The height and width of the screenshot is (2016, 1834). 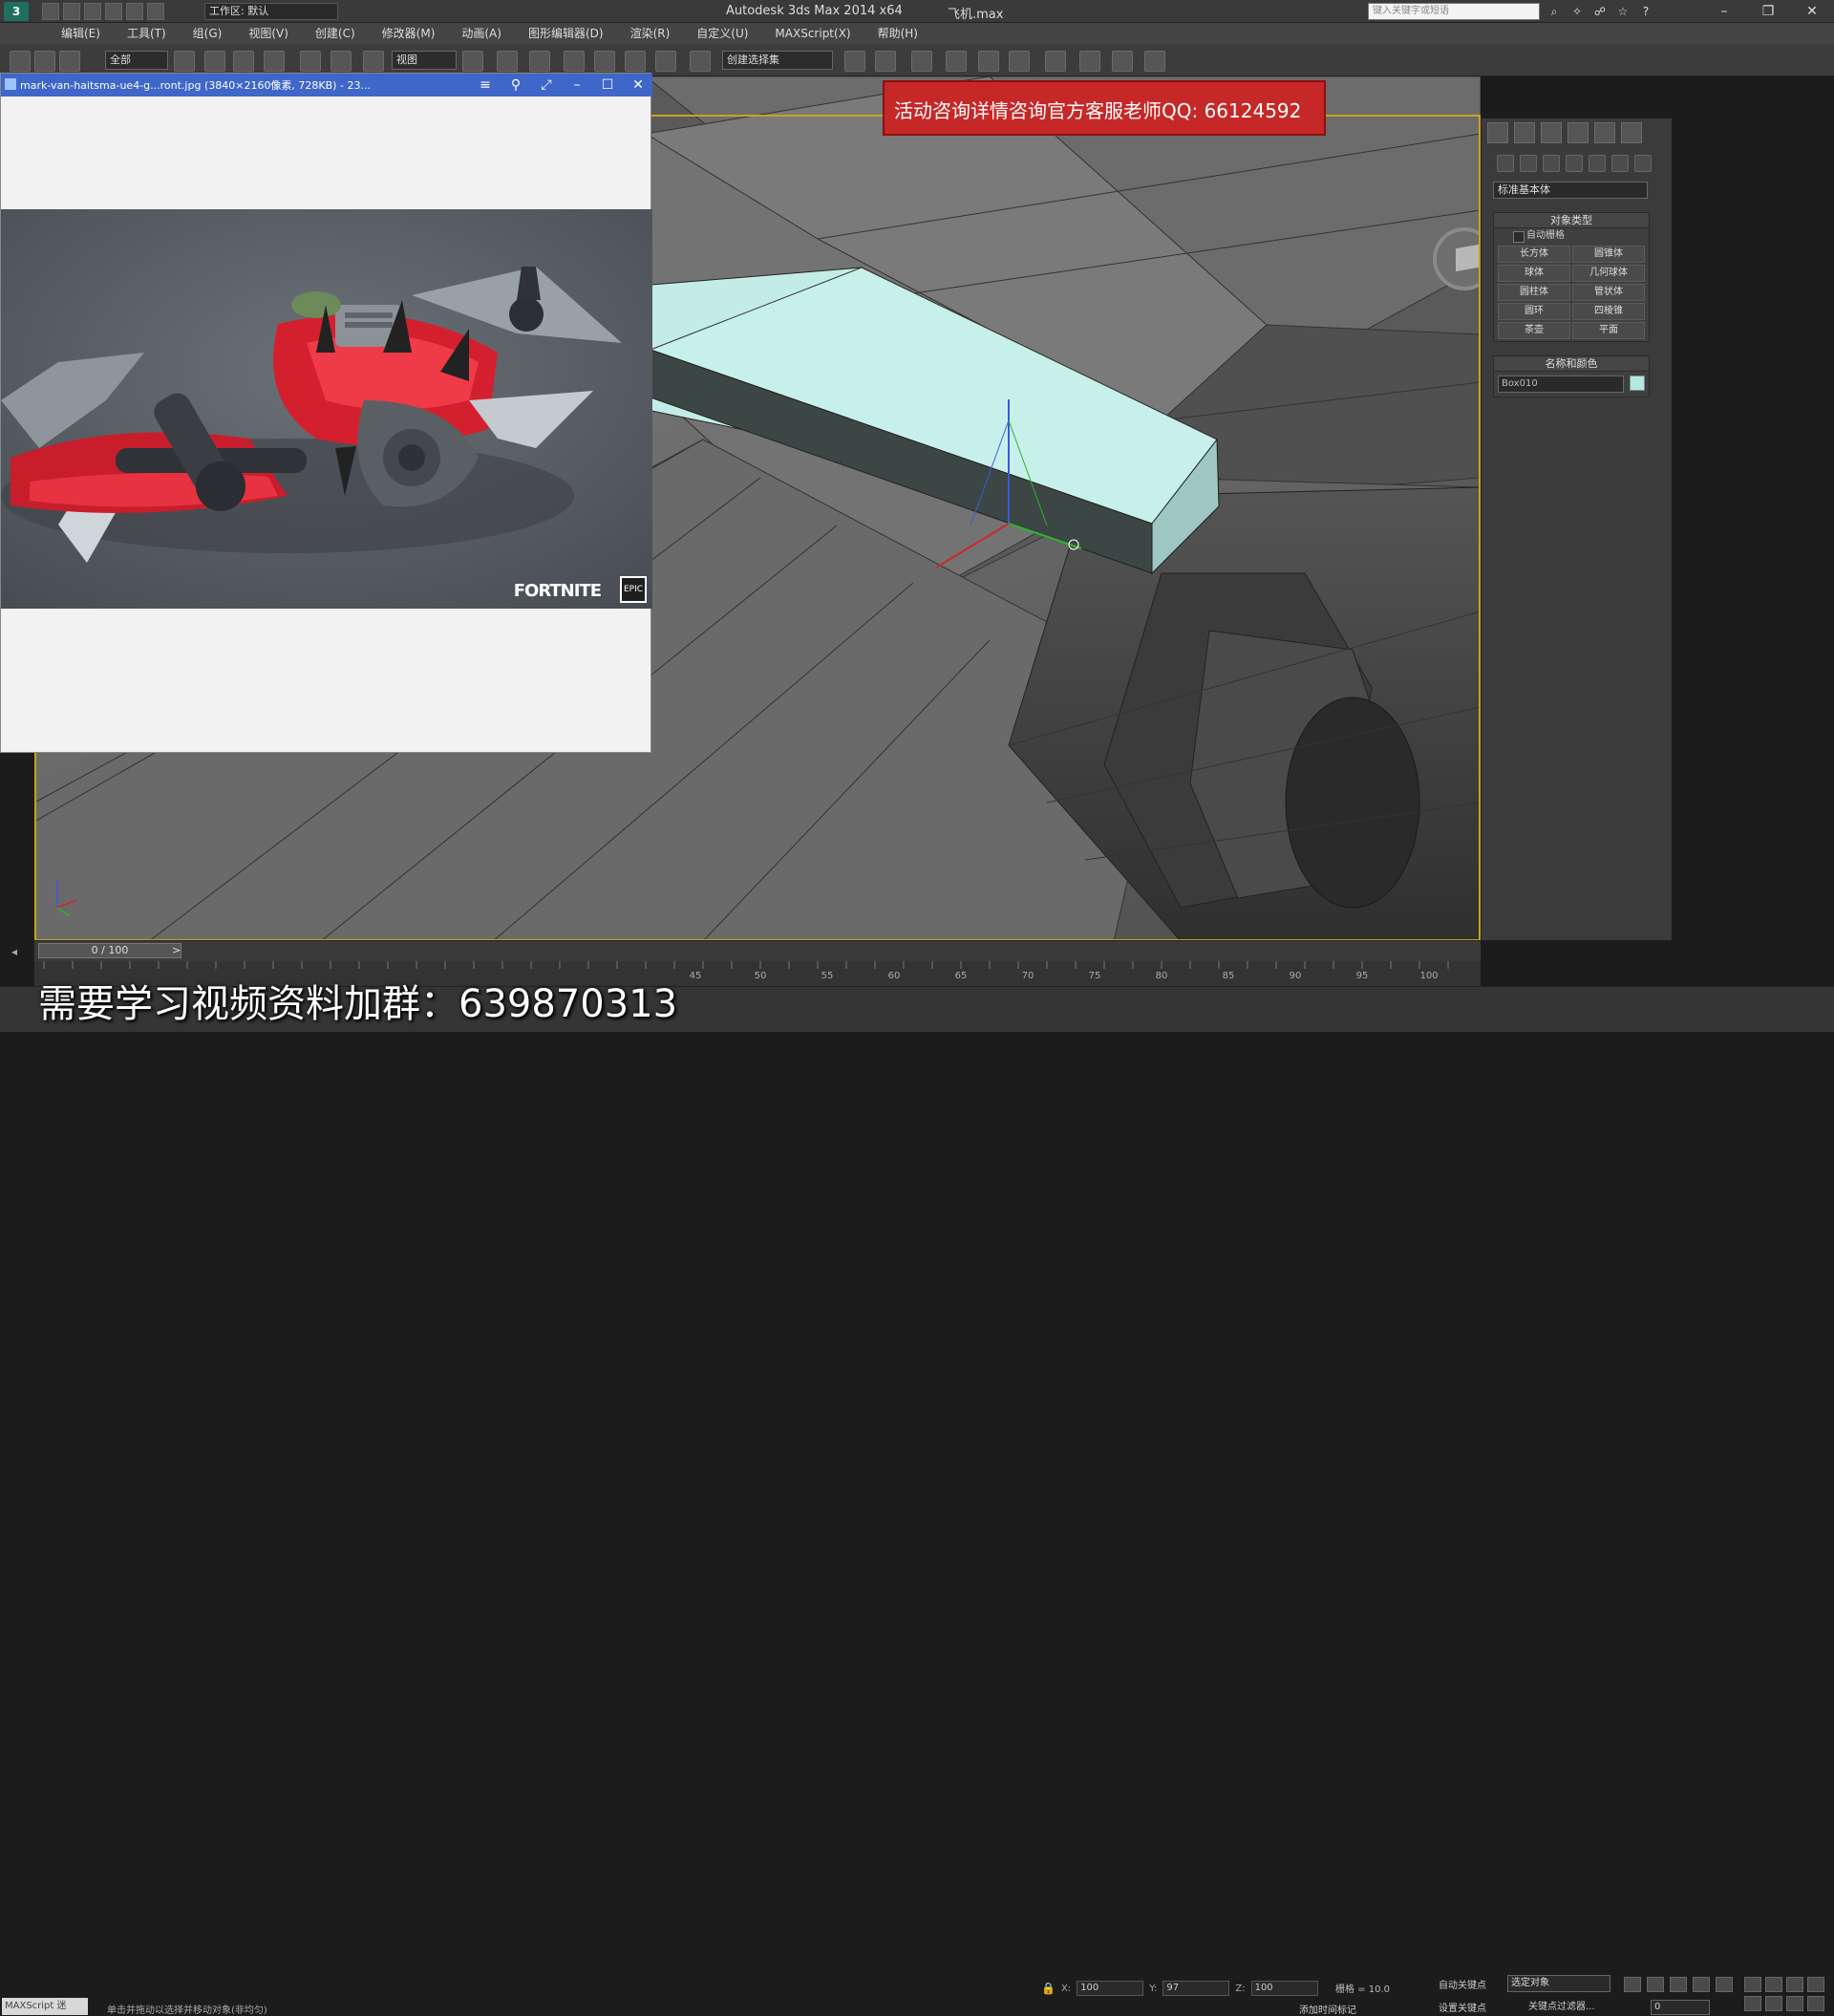 I want to click on named-selection-dropdown: 创建选择集, so click(x=777, y=61).